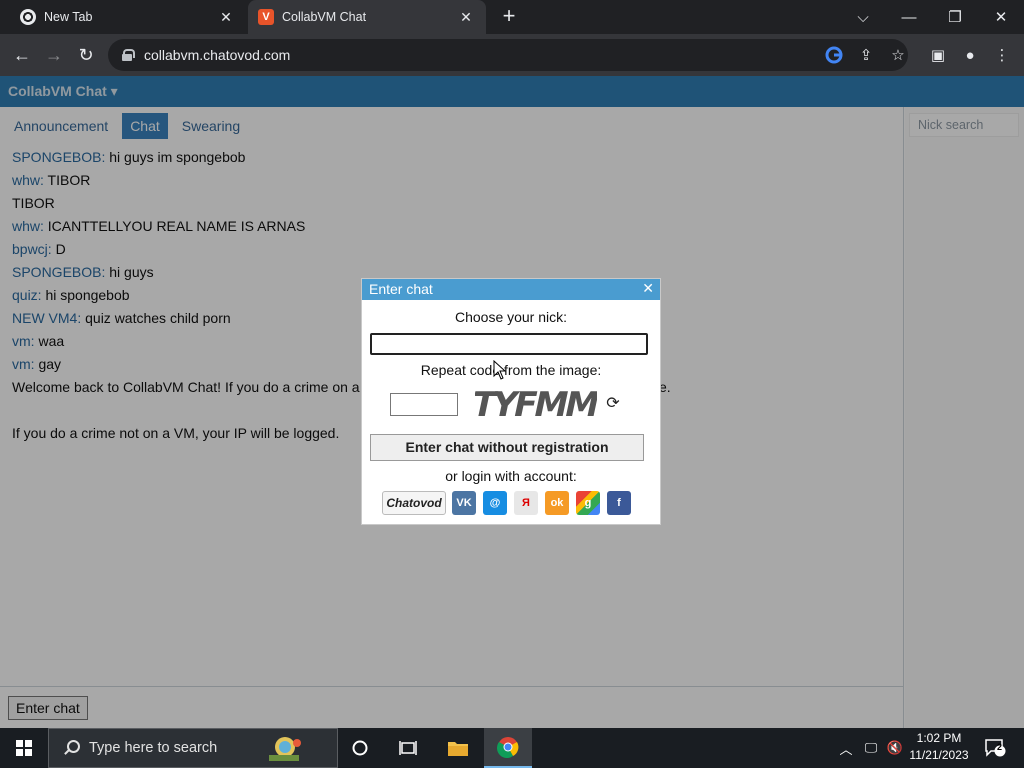 The width and height of the screenshot is (1024, 768). Describe the element at coordinates (939, 755) in the screenshot. I see `clock-date: 11/21/2023` at that location.